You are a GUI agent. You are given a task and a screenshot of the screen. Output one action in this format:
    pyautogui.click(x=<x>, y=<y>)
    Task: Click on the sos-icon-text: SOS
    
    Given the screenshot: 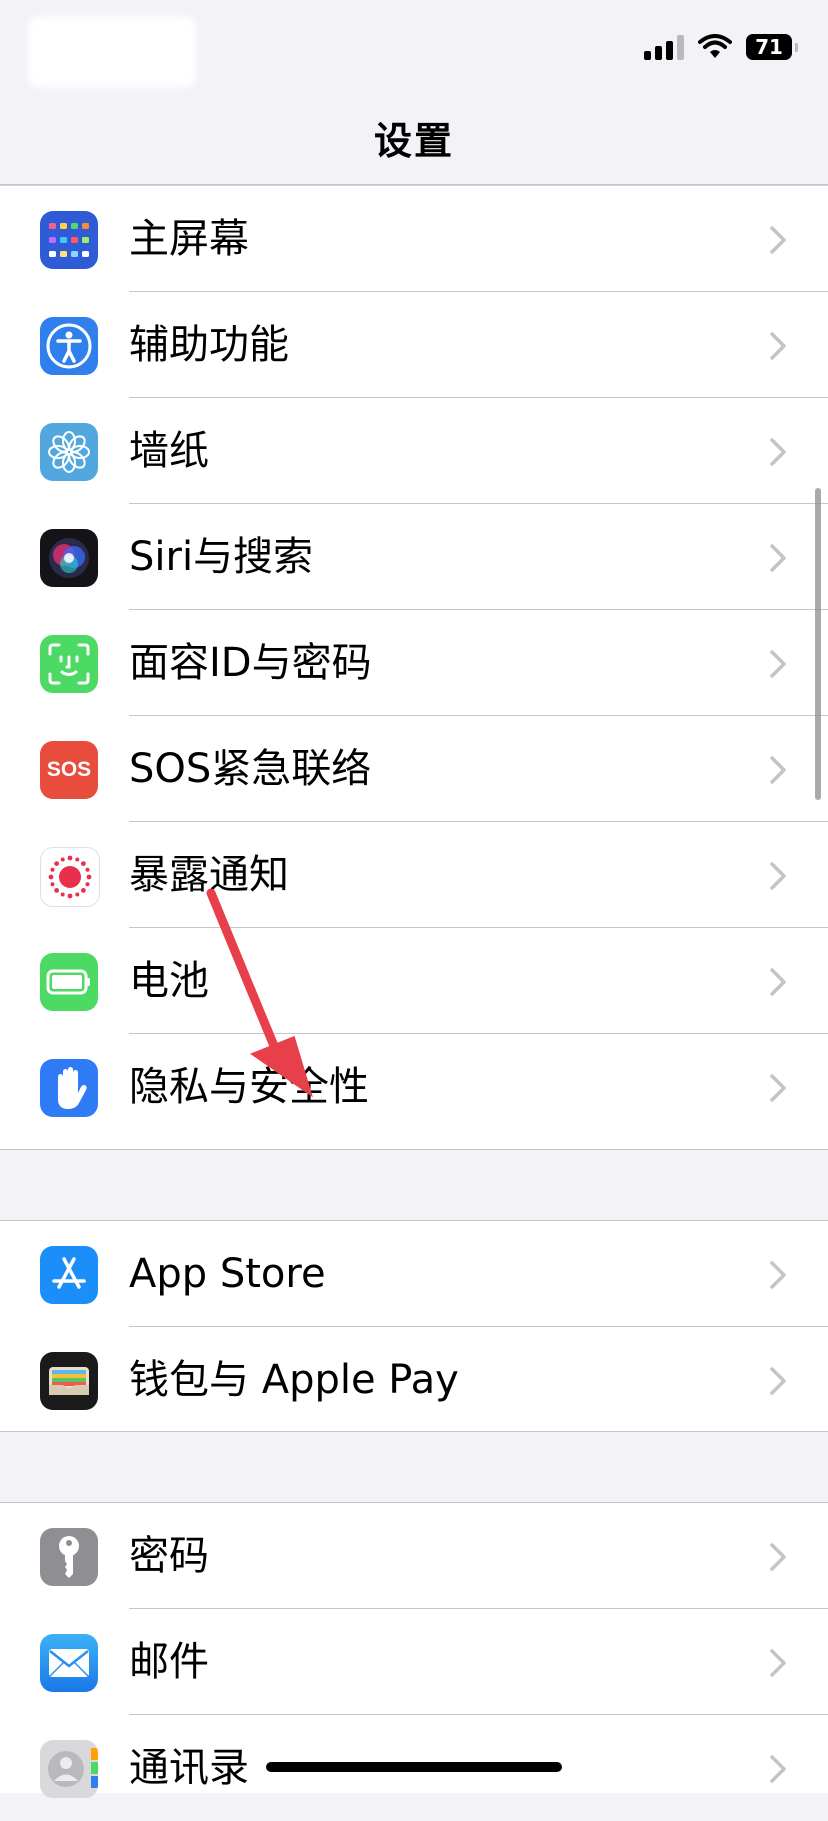 What is the action you would take?
    pyautogui.click(x=69, y=769)
    